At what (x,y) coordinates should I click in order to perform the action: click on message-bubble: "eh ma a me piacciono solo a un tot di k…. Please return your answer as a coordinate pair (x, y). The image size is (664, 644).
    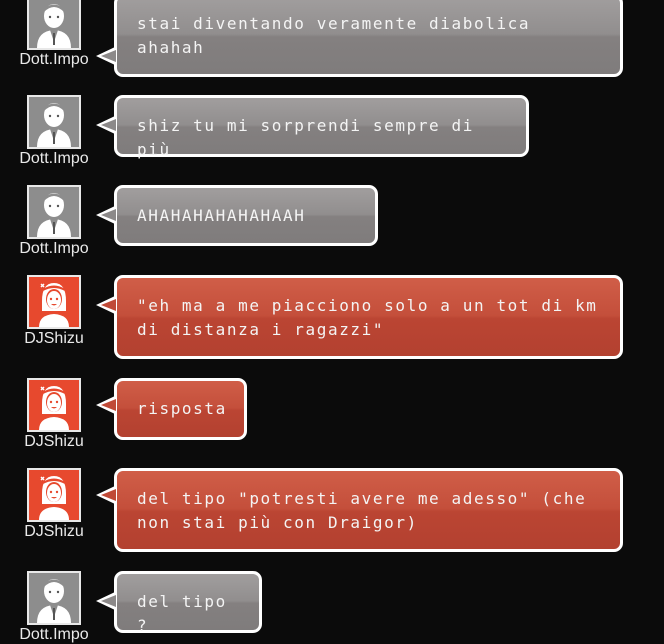
    Looking at the image, I should click on (359, 317).